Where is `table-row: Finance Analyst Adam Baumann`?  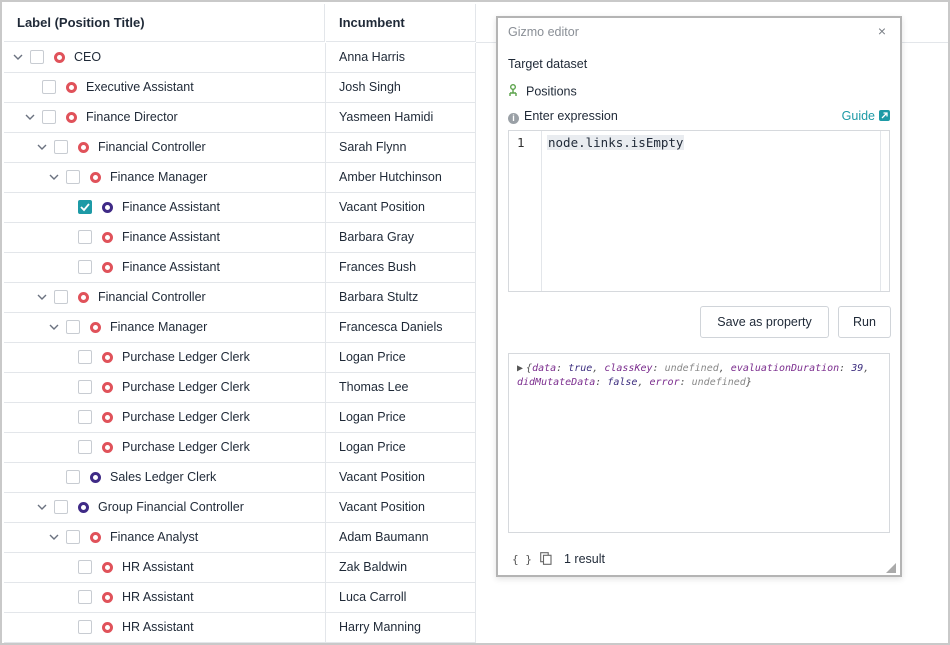
table-row: Finance Analyst Adam Baumann is located at coordinates (240, 538).